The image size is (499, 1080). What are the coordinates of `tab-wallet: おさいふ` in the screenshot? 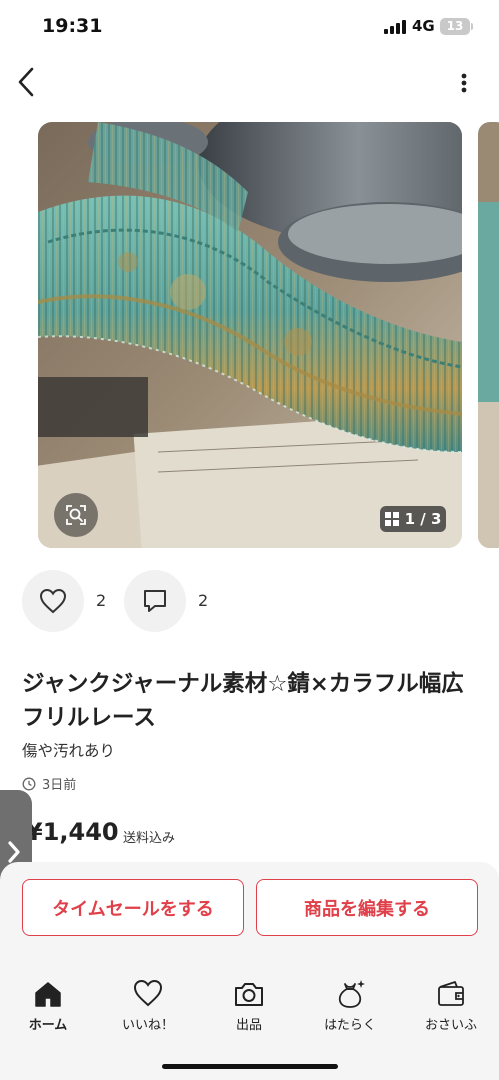 It's located at (451, 1008).